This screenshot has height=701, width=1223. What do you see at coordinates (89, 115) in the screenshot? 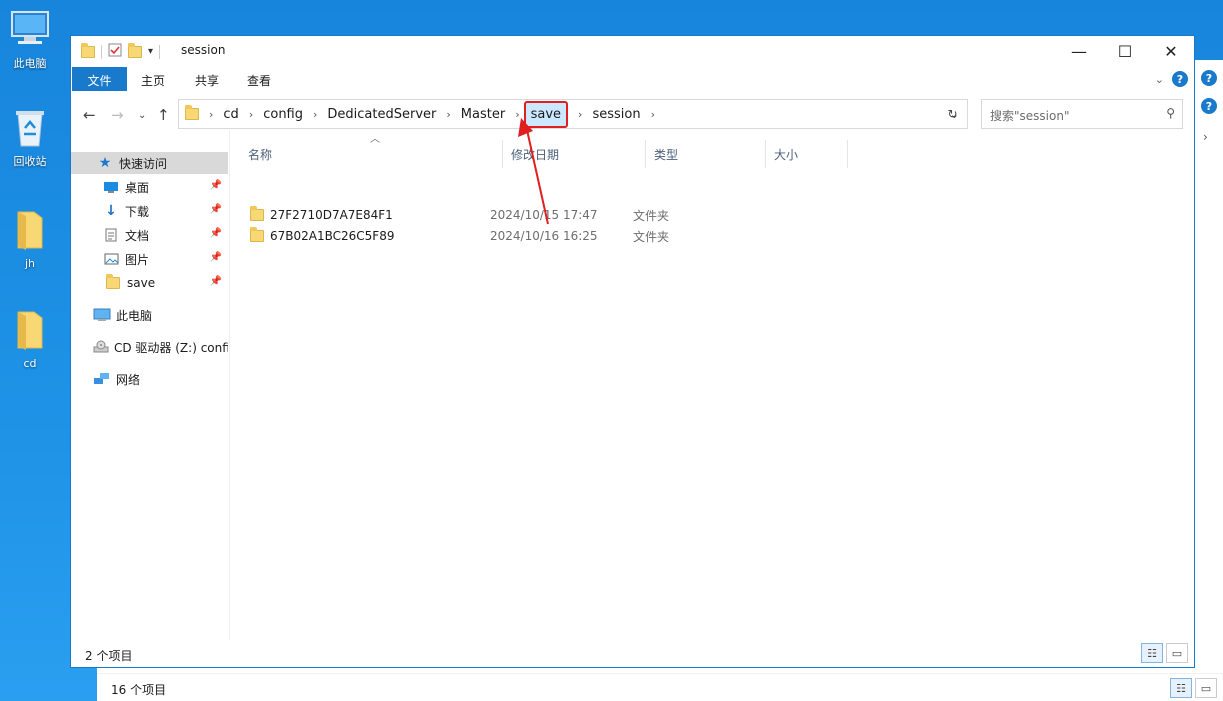
I see `back-button: ←` at bounding box center [89, 115].